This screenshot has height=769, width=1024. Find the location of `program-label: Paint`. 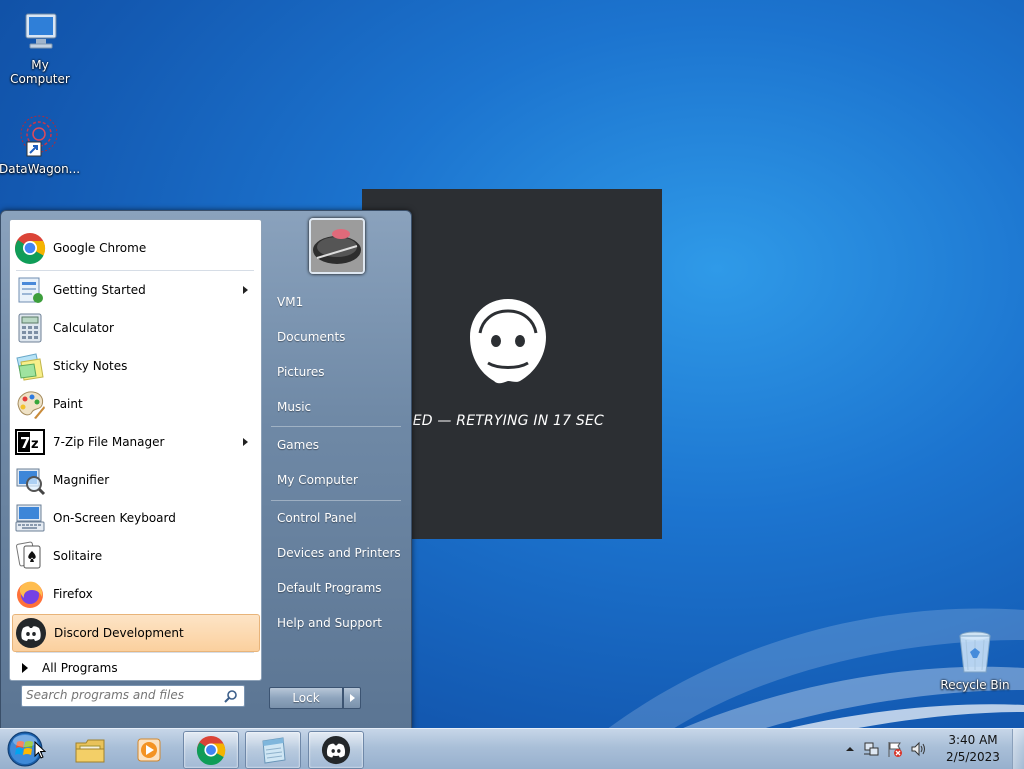

program-label: Paint is located at coordinates (68, 404).